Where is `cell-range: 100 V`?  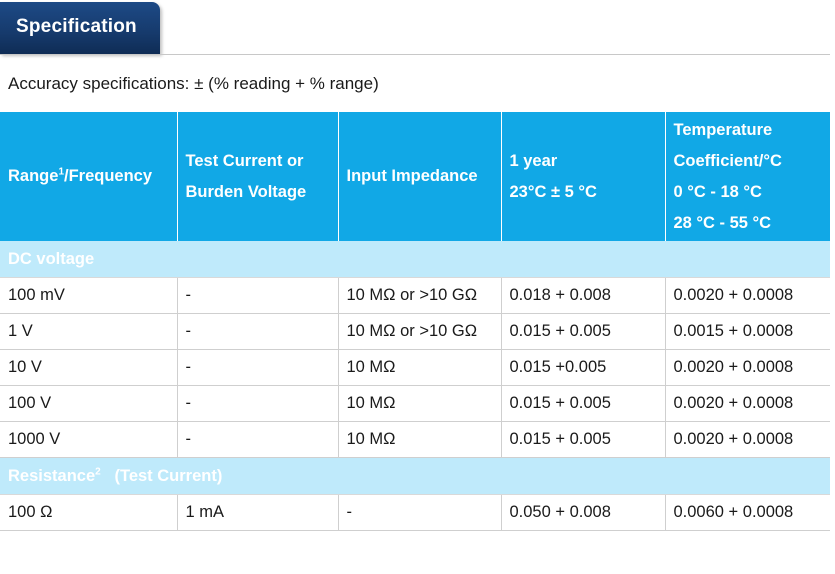
cell-range: 100 V is located at coordinates (89, 403).